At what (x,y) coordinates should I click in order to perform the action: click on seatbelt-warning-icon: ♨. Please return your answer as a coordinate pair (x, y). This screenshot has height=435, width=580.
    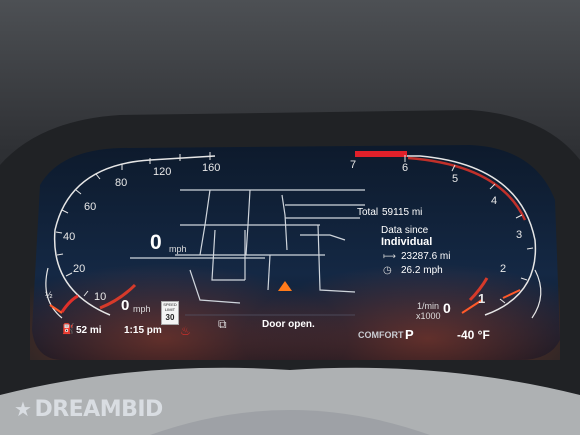
    Looking at the image, I should click on (185, 331).